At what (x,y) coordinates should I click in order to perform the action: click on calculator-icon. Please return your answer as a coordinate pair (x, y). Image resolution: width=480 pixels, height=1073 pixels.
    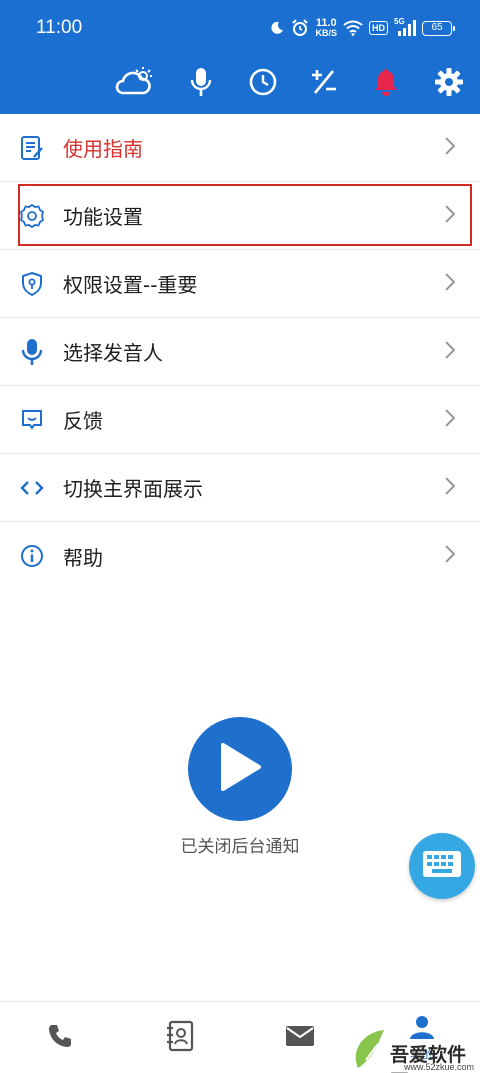
    Looking at the image, I should click on (324, 82).